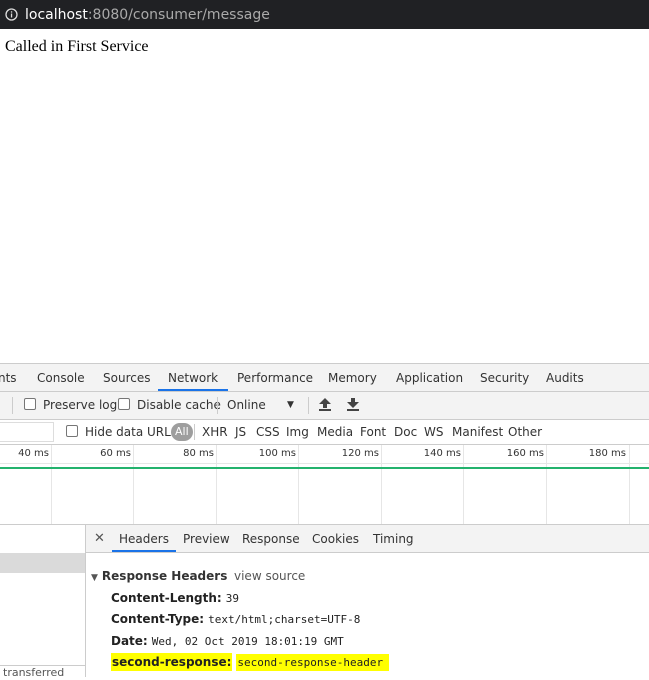 This screenshot has height=680, width=649. Describe the element at coordinates (77, 46) in the screenshot. I see `page-body-text: Called in First Service` at that location.